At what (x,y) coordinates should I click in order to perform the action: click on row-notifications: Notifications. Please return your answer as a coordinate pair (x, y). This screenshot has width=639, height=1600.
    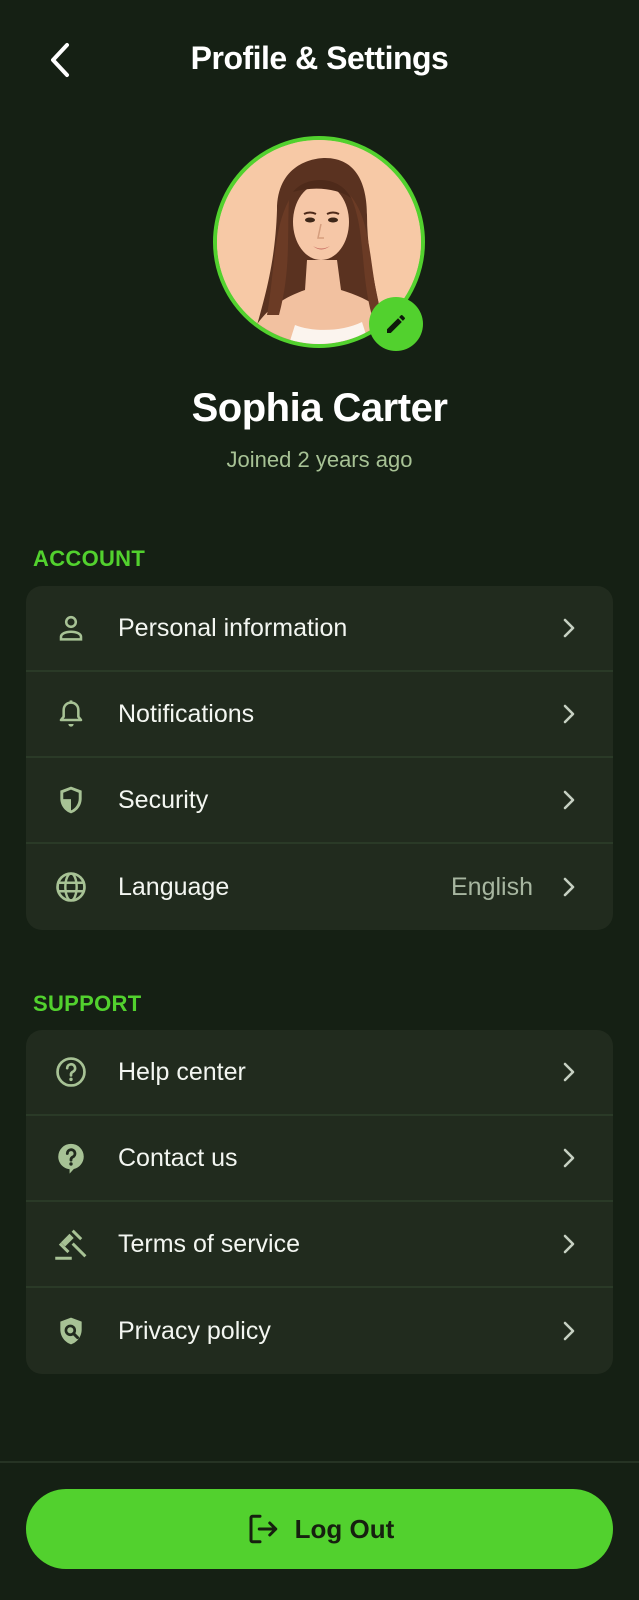
    Looking at the image, I should click on (319, 715).